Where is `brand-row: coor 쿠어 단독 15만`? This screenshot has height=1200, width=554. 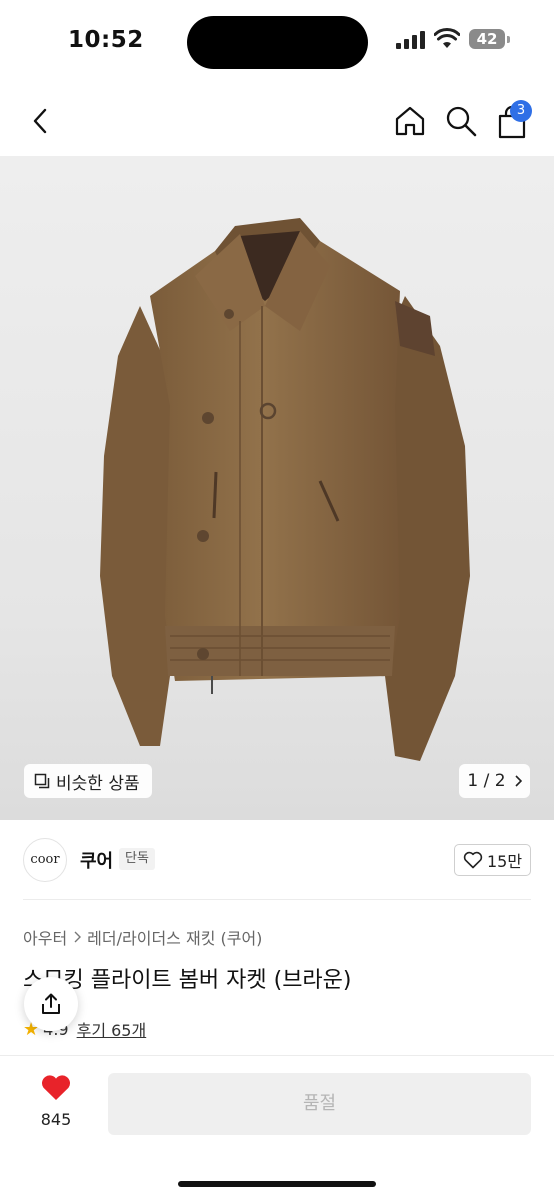 brand-row: coor 쿠어 단독 15만 is located at coordinates (277, 860).